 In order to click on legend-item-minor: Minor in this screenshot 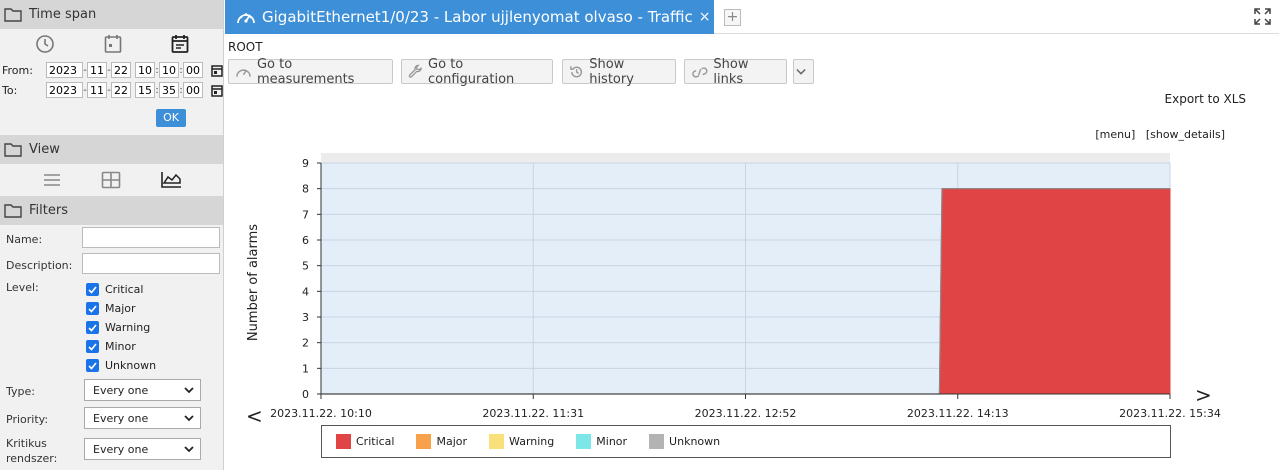, I will do `click(601, 441)`.